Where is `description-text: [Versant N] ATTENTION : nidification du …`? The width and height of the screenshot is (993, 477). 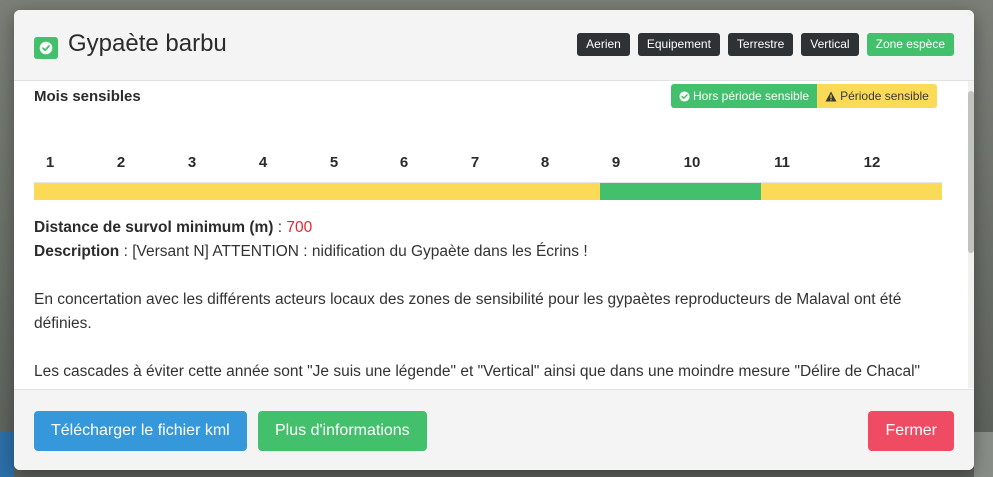 description-text: [Versant N] ATTENTION : nidification du … is located at coordinates (360, 251).